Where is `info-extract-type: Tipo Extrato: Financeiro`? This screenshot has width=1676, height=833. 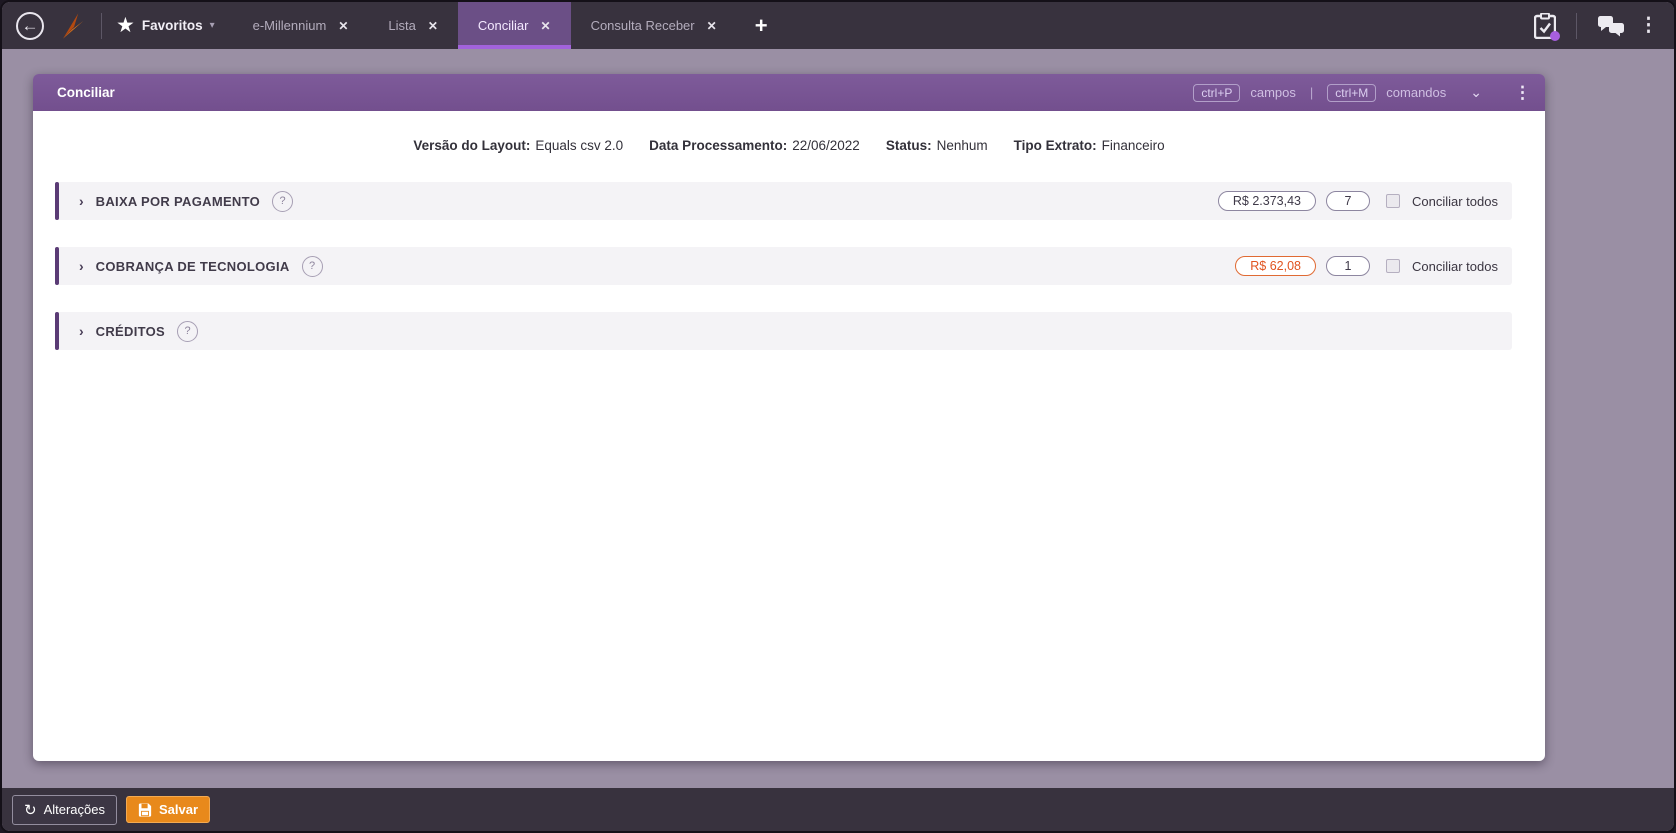
info-extract-type: Tipo Extrato: Financeiro is located at coordinates (1089, 145).